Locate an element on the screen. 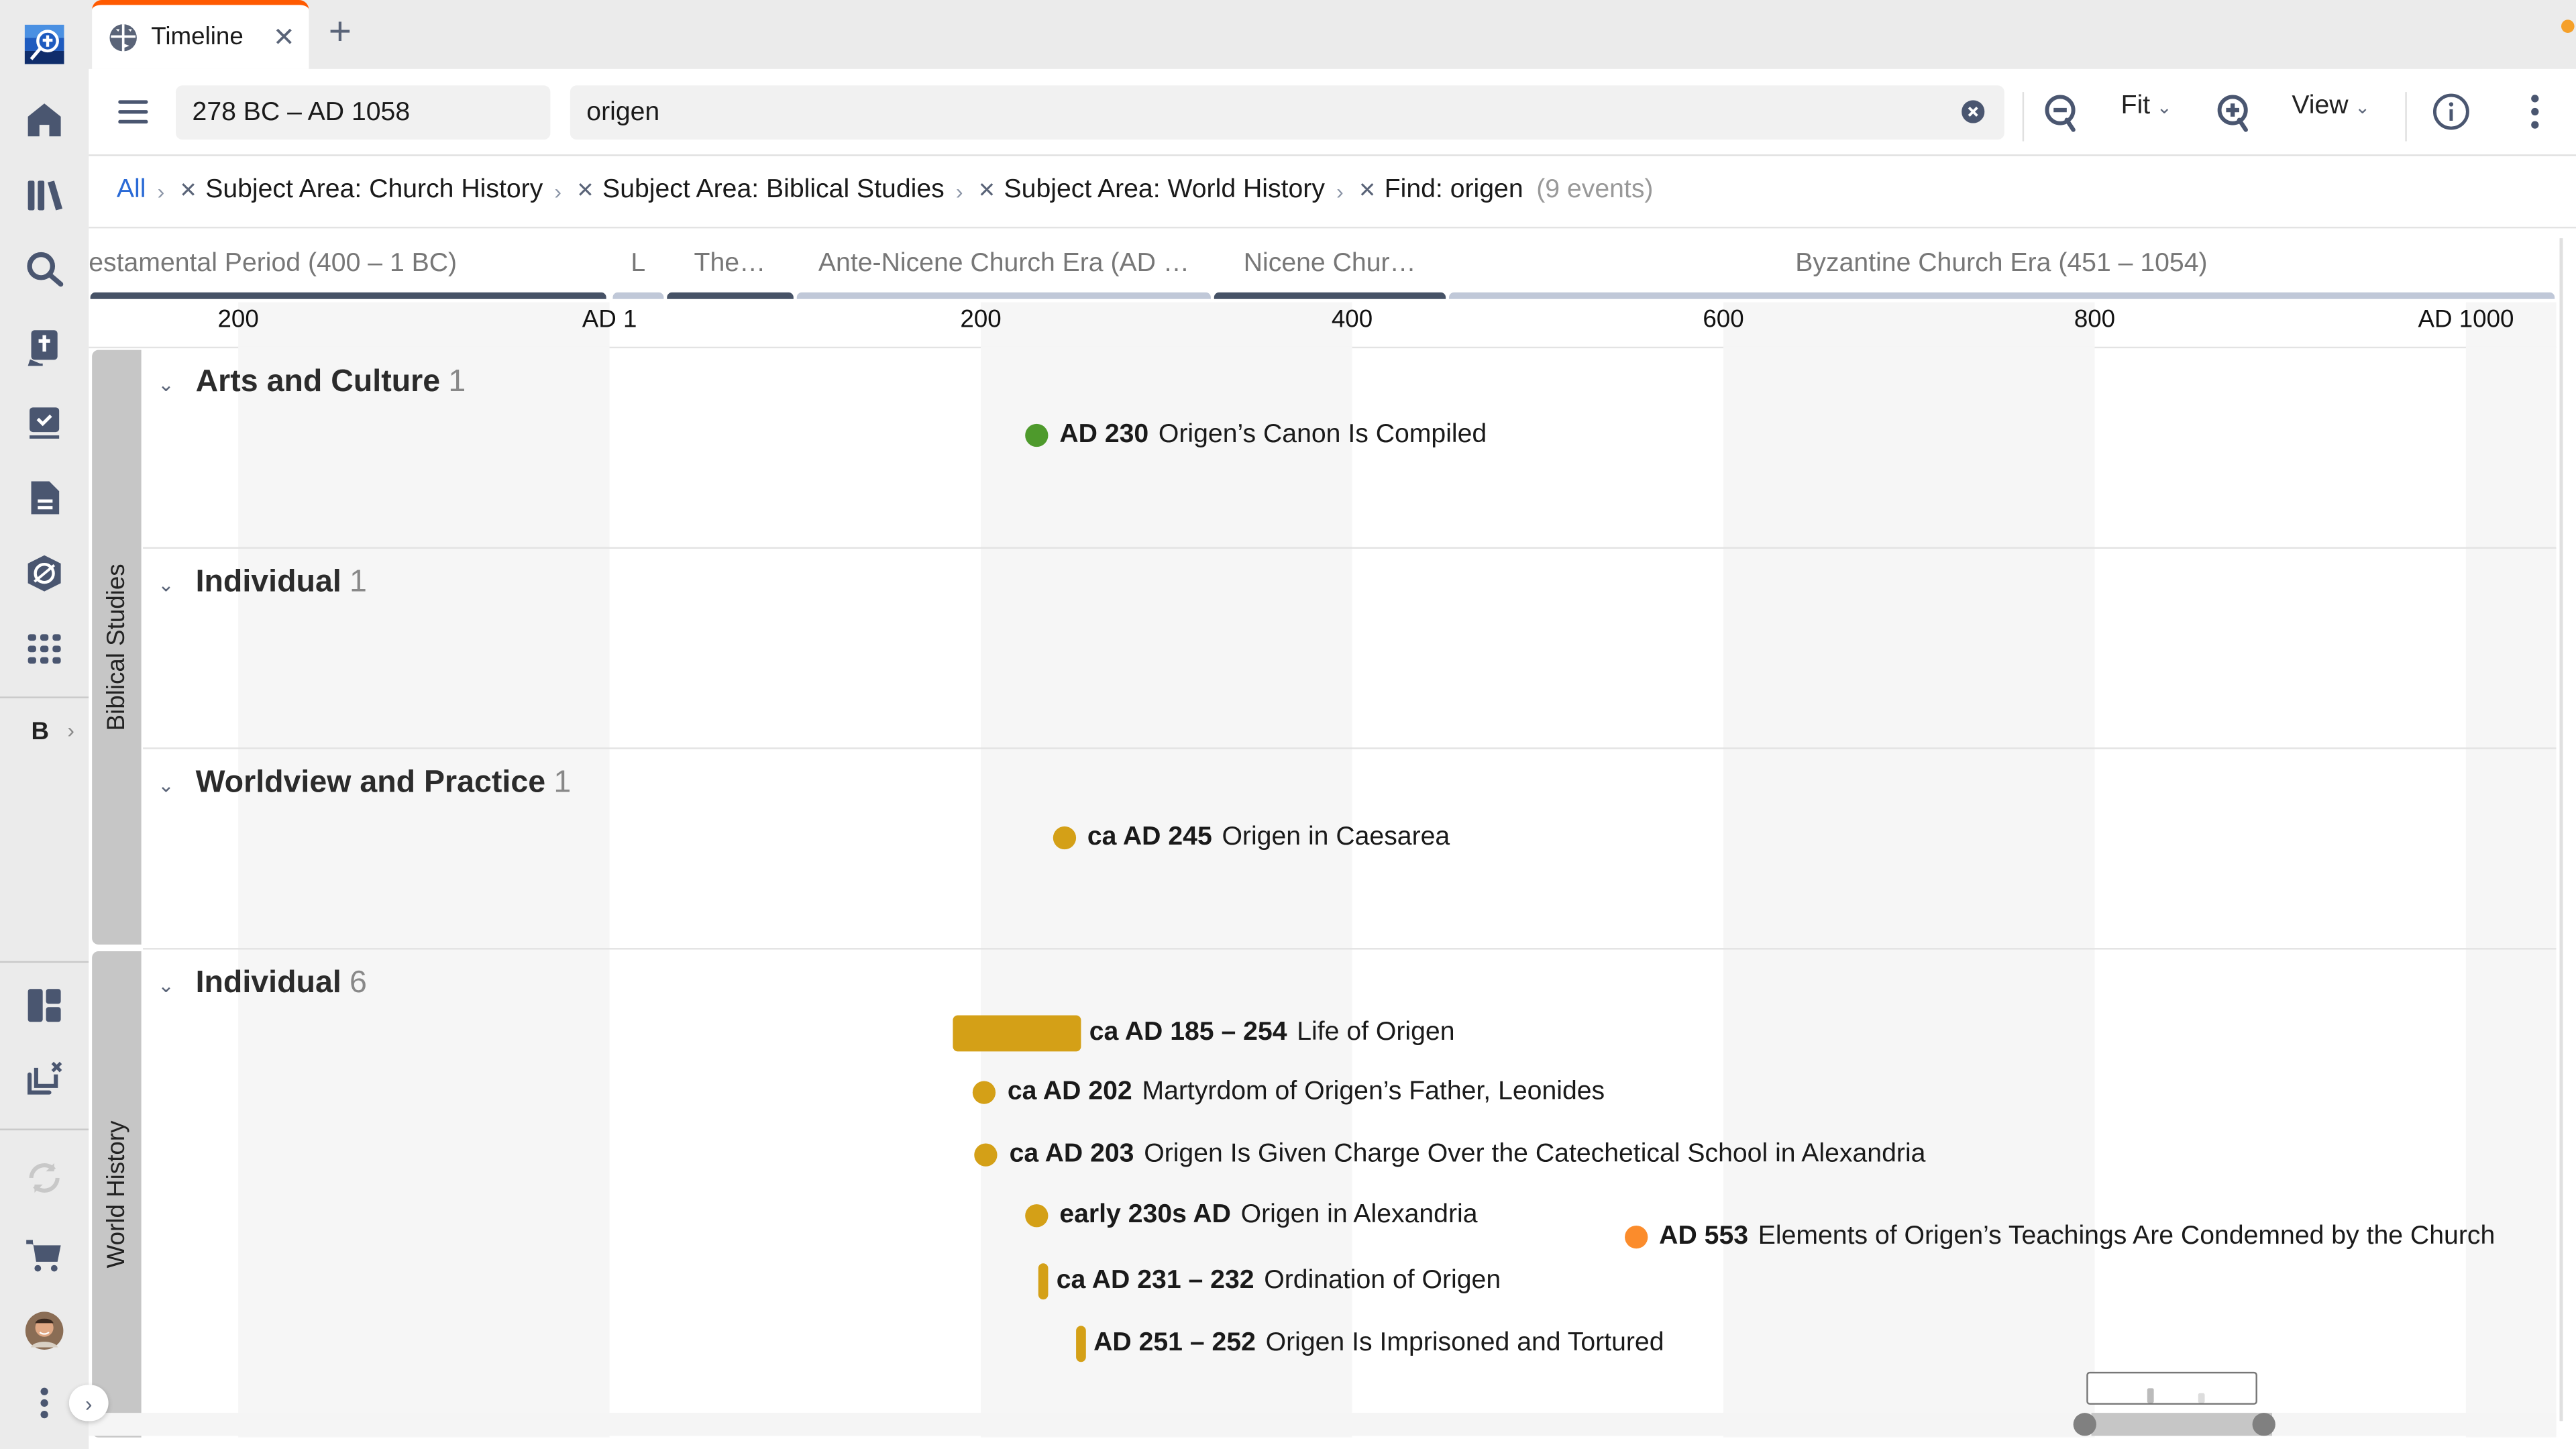 The width and height of the screenshot is (2576, 1449). timeline-event: AD 230 Origen’s Canon Is Compiled is located at coordinates (1255, 435).